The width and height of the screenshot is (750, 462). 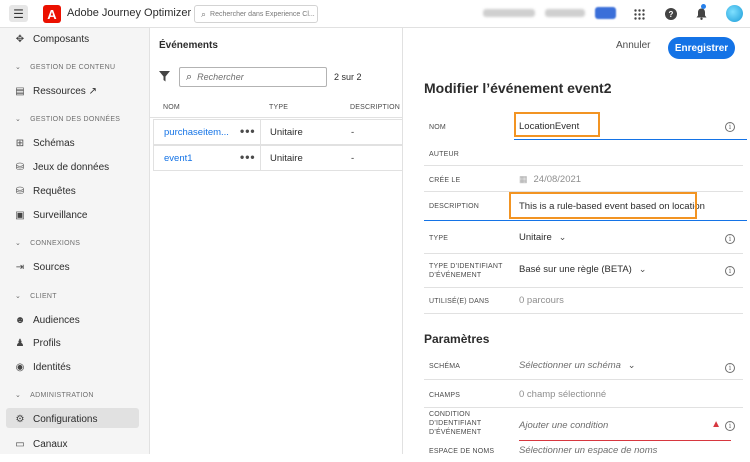 I want to click on event-name-link: event1, so click(x=178, y=158).